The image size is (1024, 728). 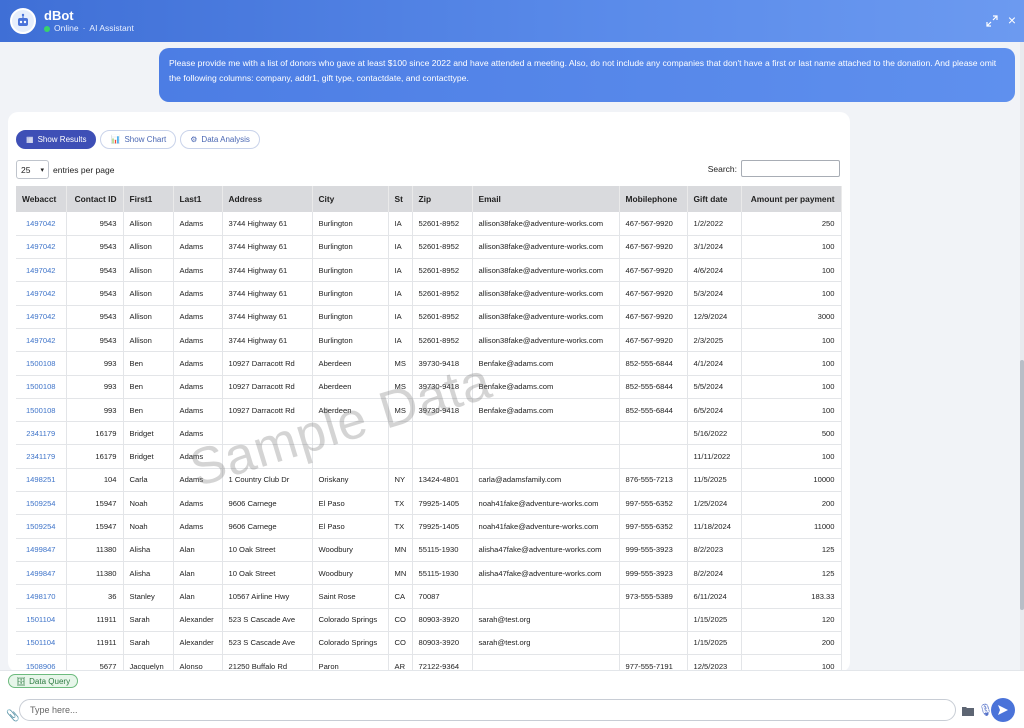 What do you see at coordinates (653, 199) in the screenshot?
I see `column-header: Mobilephone` at bounding box center [653, 199].